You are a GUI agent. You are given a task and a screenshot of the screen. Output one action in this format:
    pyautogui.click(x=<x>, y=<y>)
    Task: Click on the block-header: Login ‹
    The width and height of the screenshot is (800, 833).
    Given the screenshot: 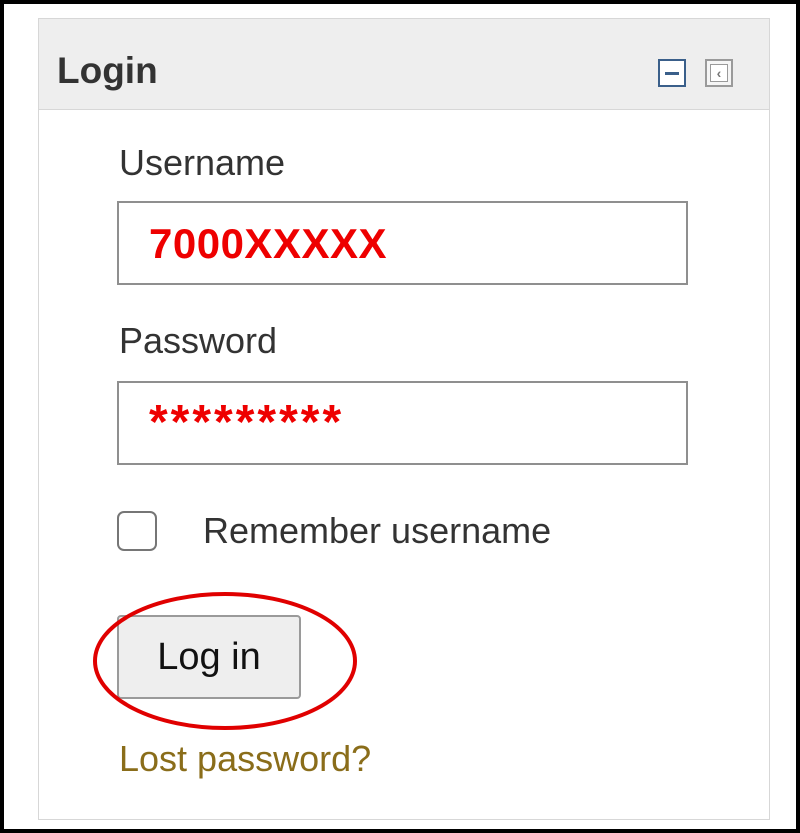 What is the action you would take?
    pyautogui.click(x=404, y=64)
    